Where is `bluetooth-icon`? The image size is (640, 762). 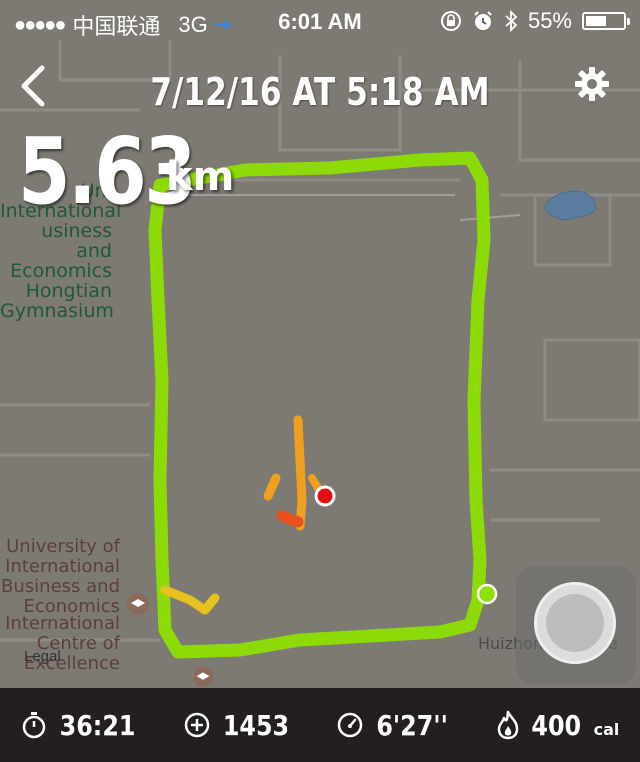
bluetooth-icon is located at coordinates (511, 21).